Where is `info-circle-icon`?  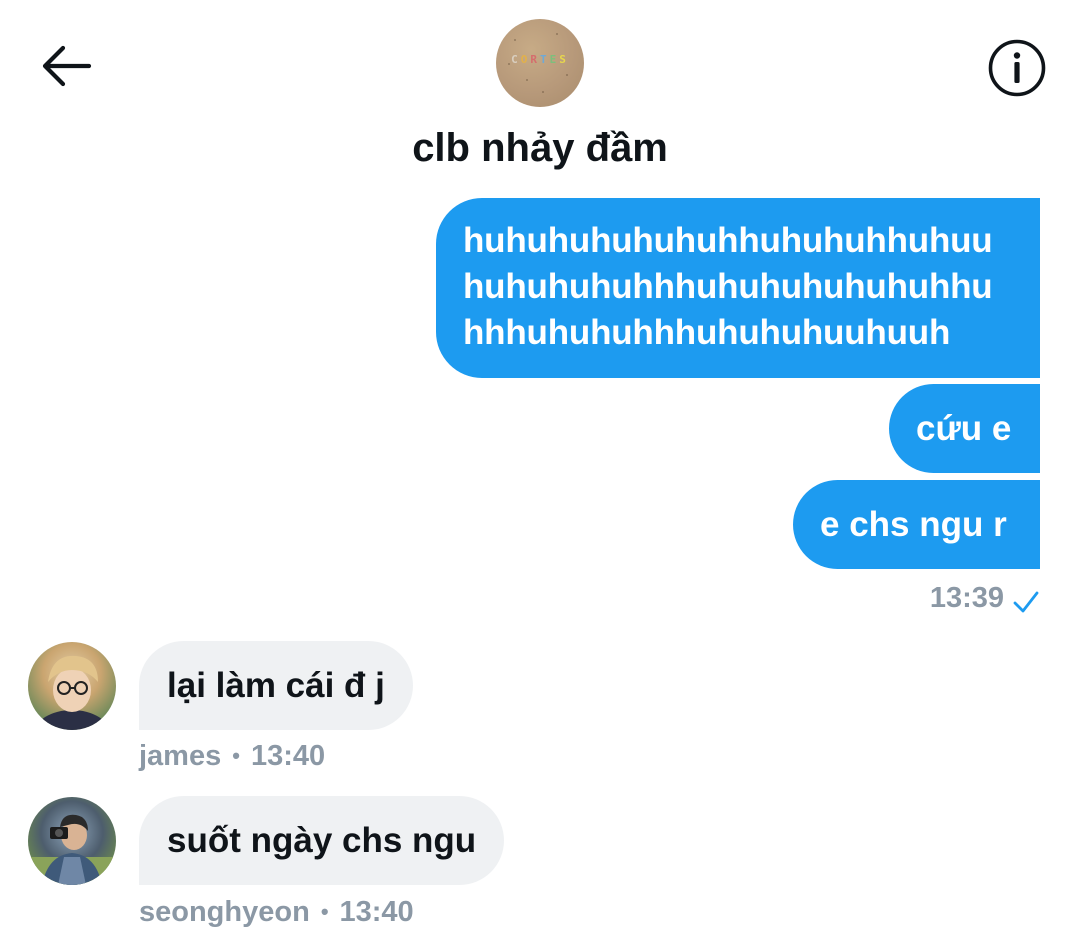
info-circle-icon is located at coordinates (1017, 68).